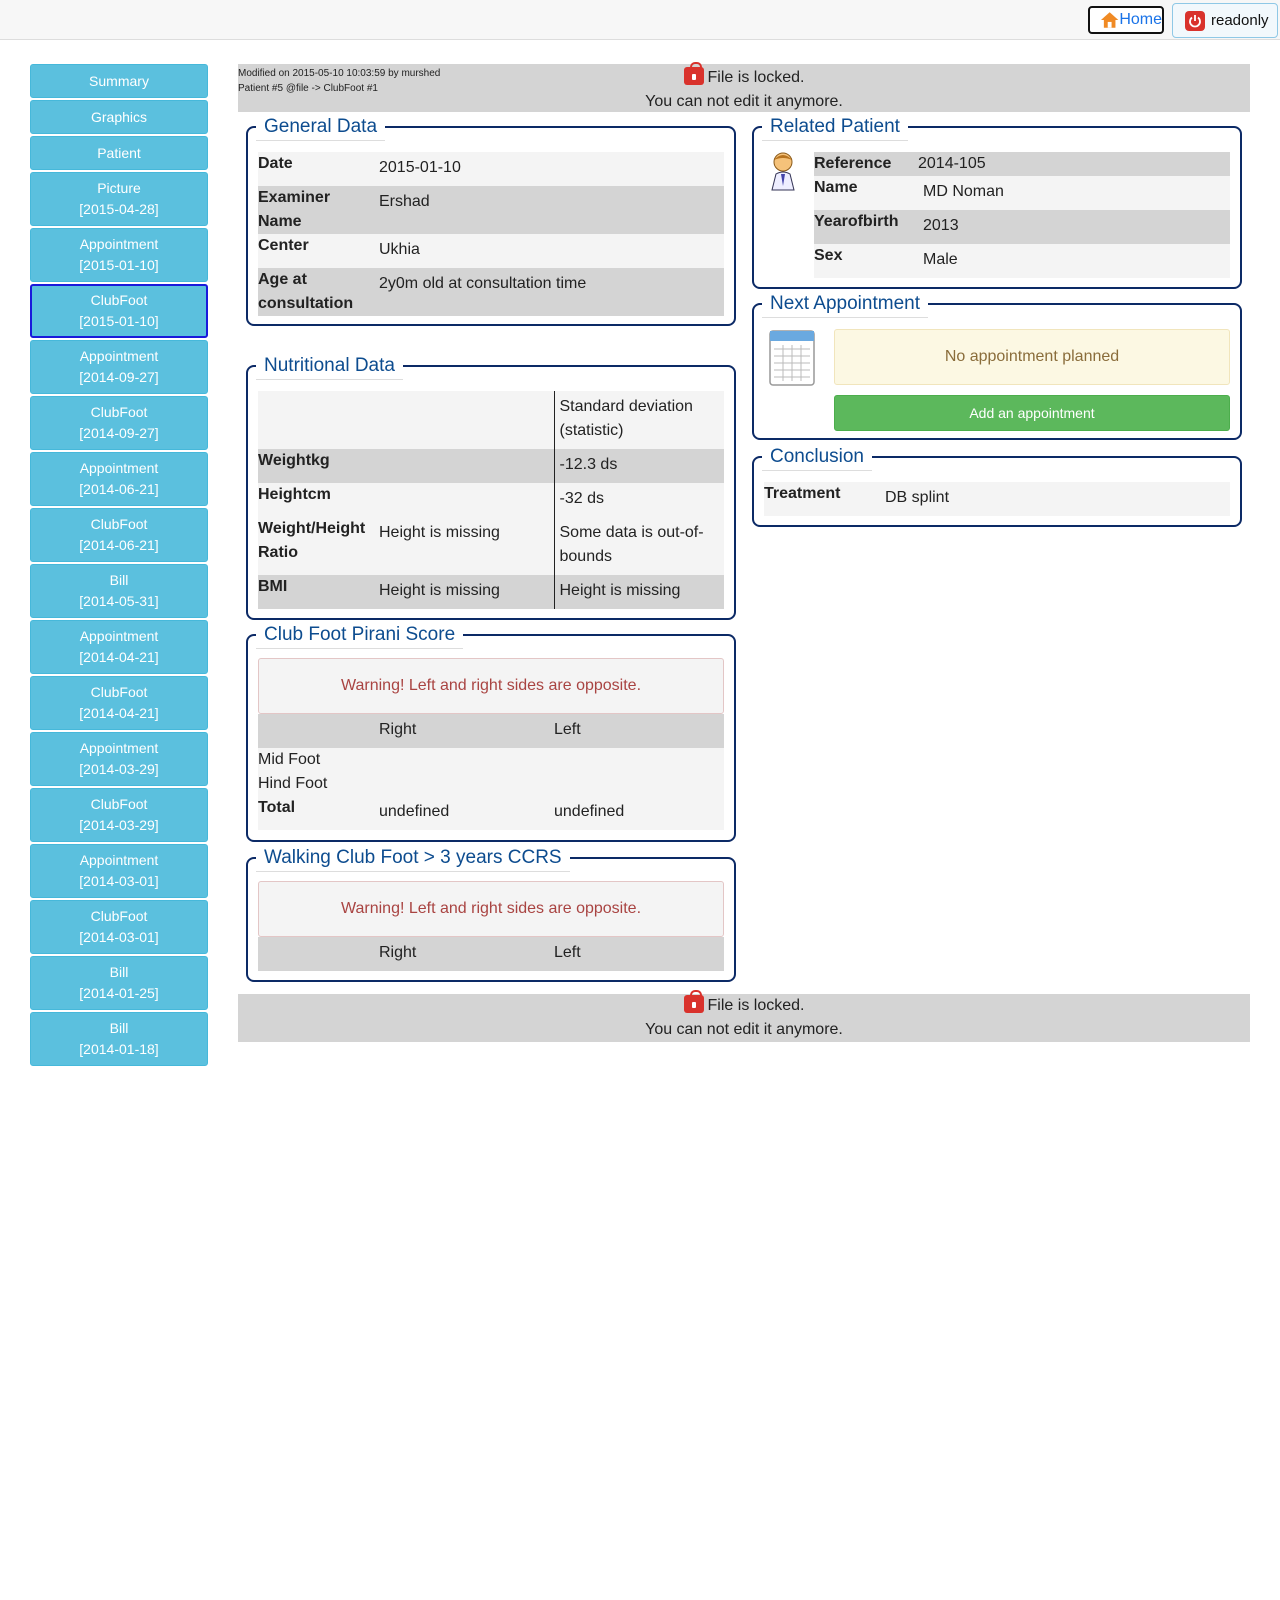  I want to click on sidebar-item-appointment: Appointment [2014-09-27], so click(119, 367).